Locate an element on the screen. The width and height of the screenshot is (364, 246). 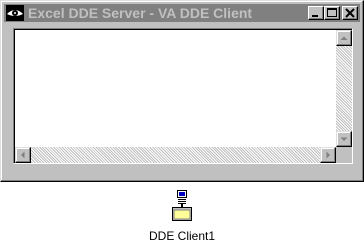
maximize-icon is located at coordinates (332, 12).